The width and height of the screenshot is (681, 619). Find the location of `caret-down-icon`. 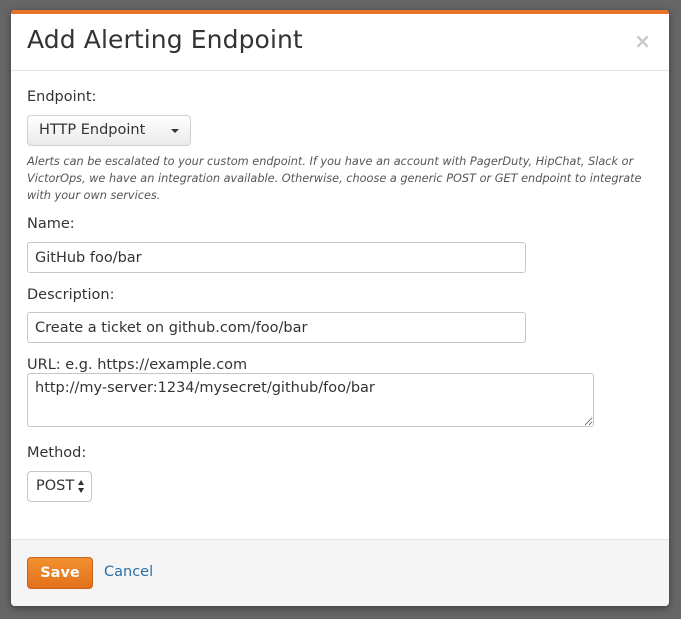

caret-down-icon is located at coordinates (175, 131).